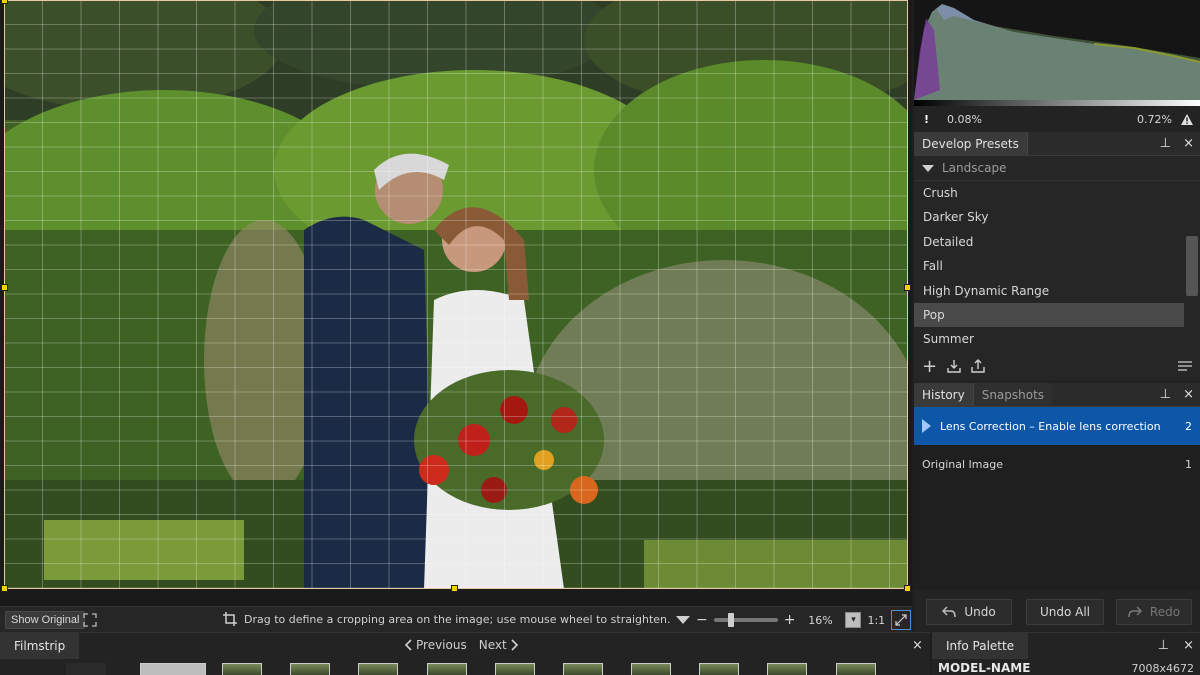  Describe the element at coordinates (730, 620) in the screenshot. I see `zoom-slider-thumb` at that location.